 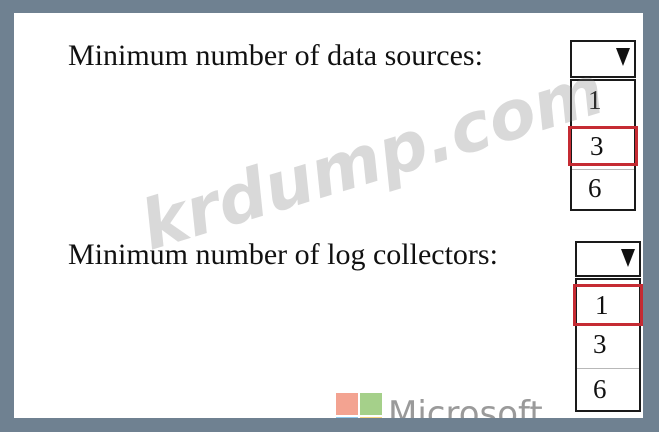 I want to click on data-sources-dropdown, so click(x=603, y=59).